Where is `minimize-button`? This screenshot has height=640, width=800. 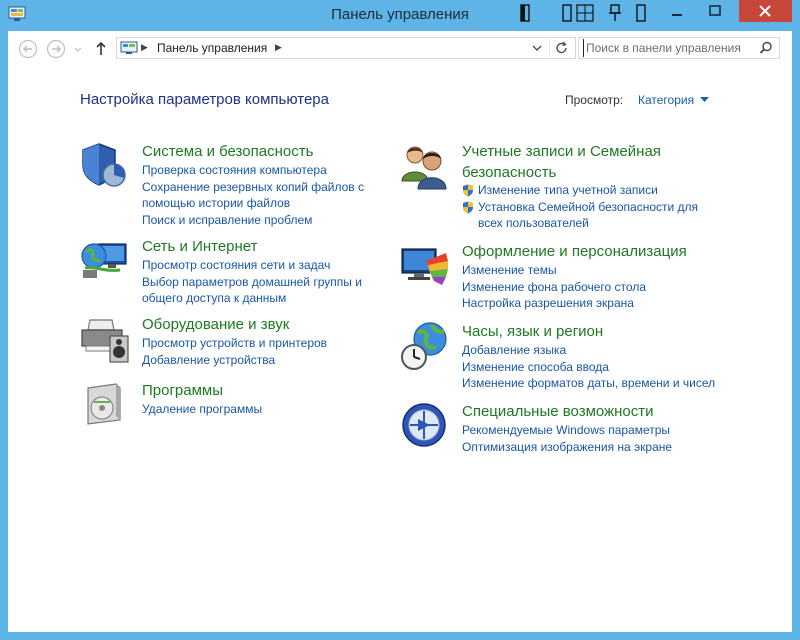 minimize-button is located at coordinates (677, 11).